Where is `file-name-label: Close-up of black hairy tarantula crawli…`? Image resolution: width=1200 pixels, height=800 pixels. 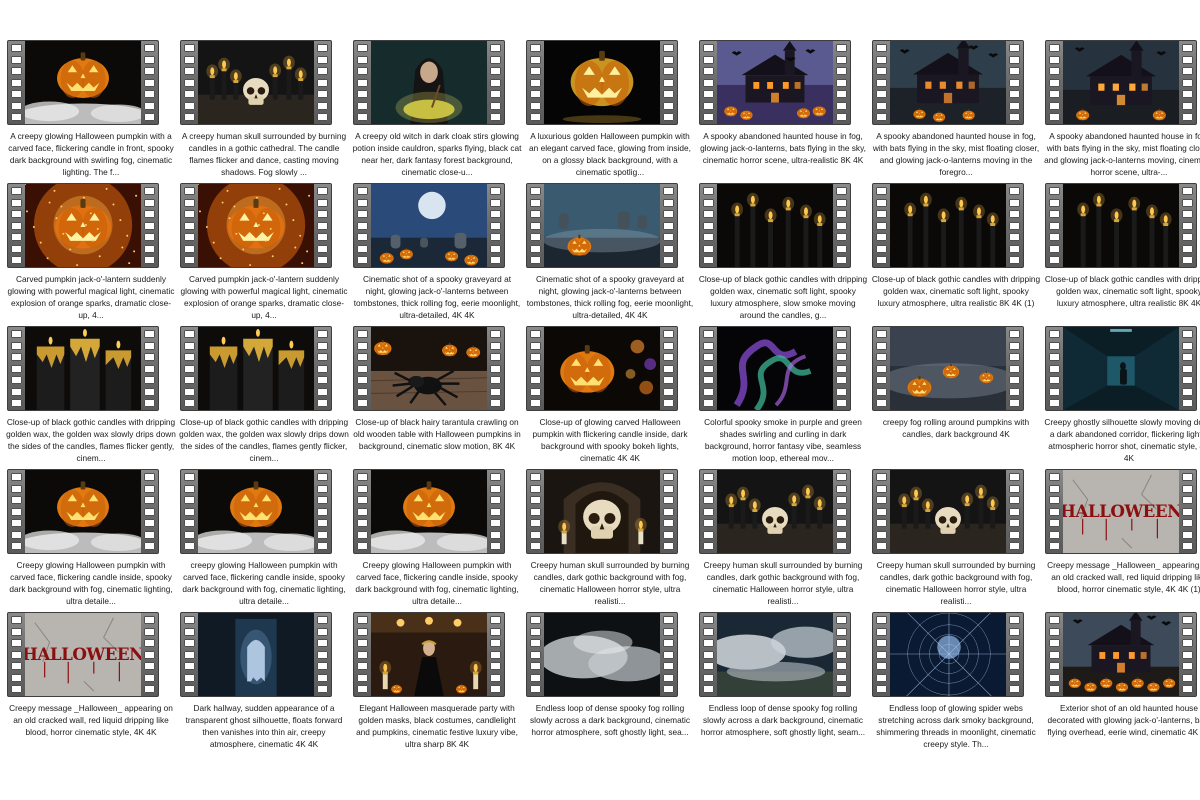 file-name-label: Close-up of black hairy tarantula crawli… is located at coordinates (437, 440).